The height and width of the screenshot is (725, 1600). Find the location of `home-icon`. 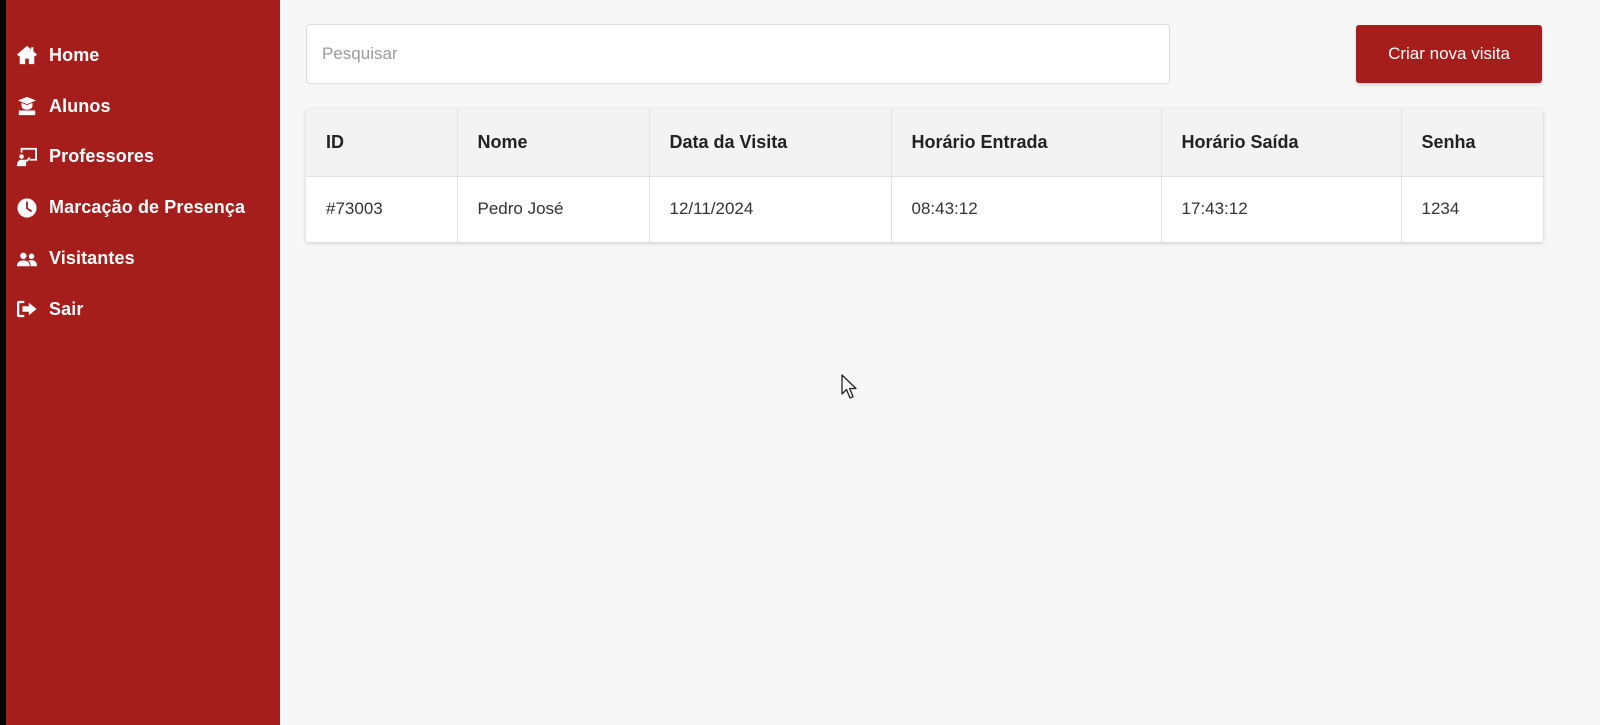

home-icon is located at coordinates (27, 55).